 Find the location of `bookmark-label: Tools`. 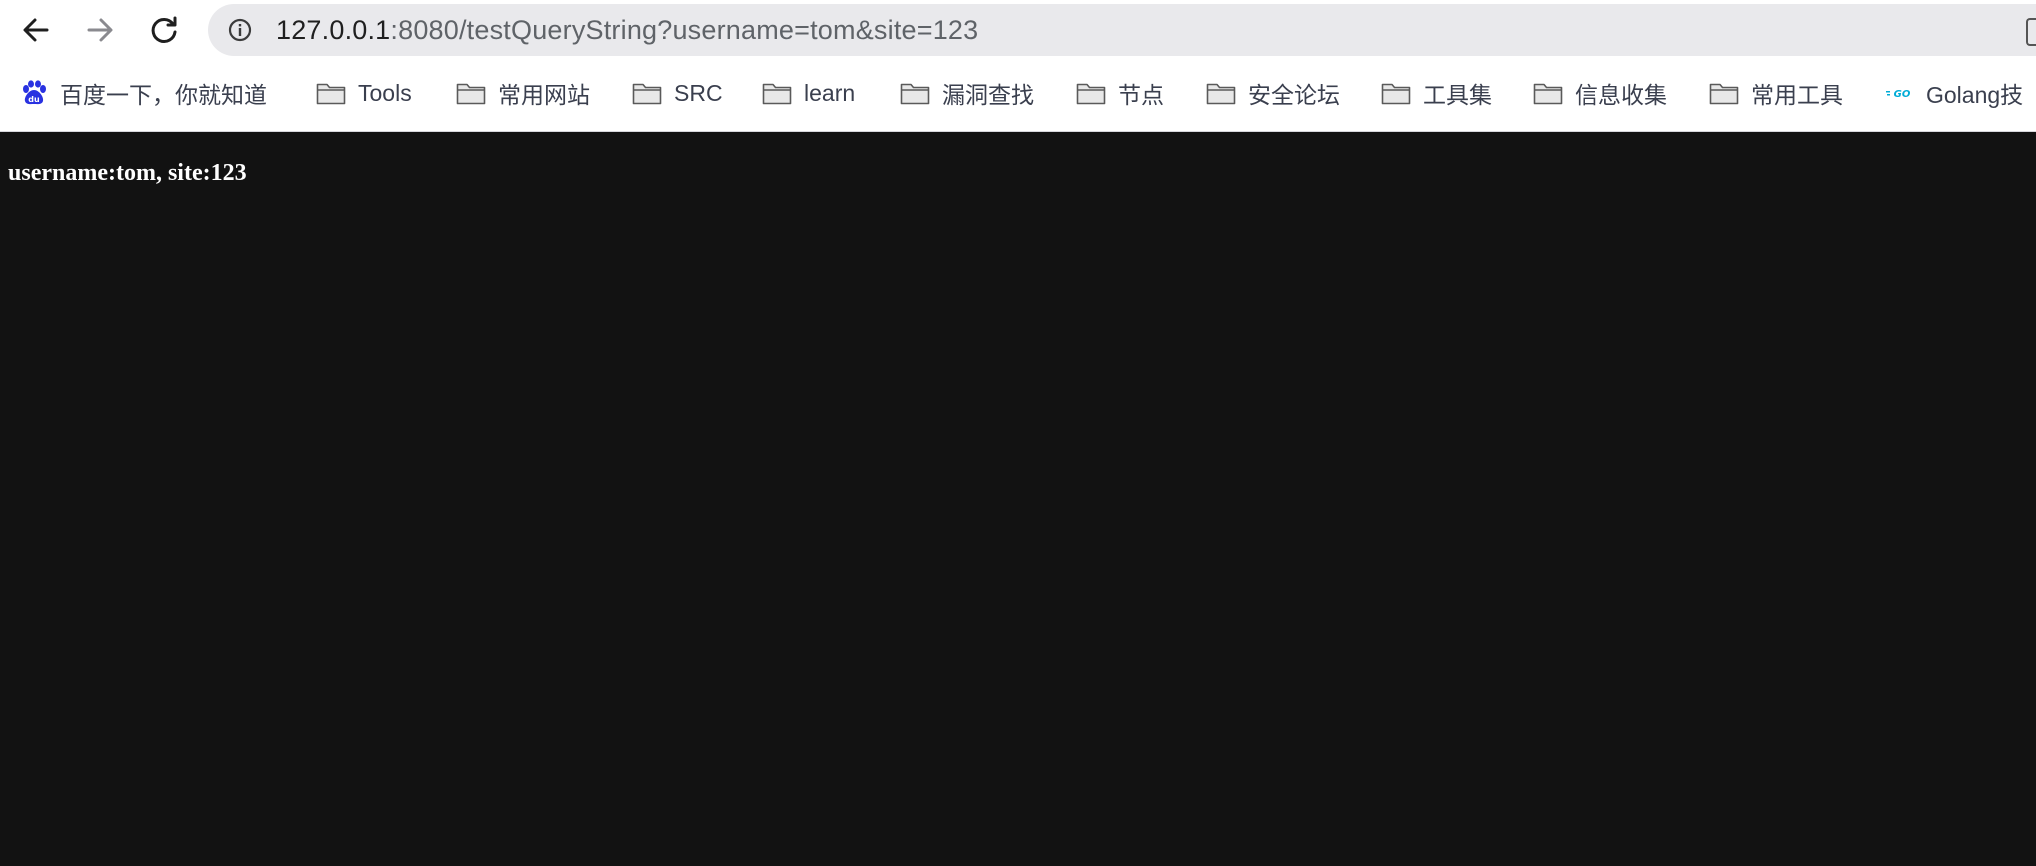

bookmark-label: Tools is located at coordinates (385, 92).